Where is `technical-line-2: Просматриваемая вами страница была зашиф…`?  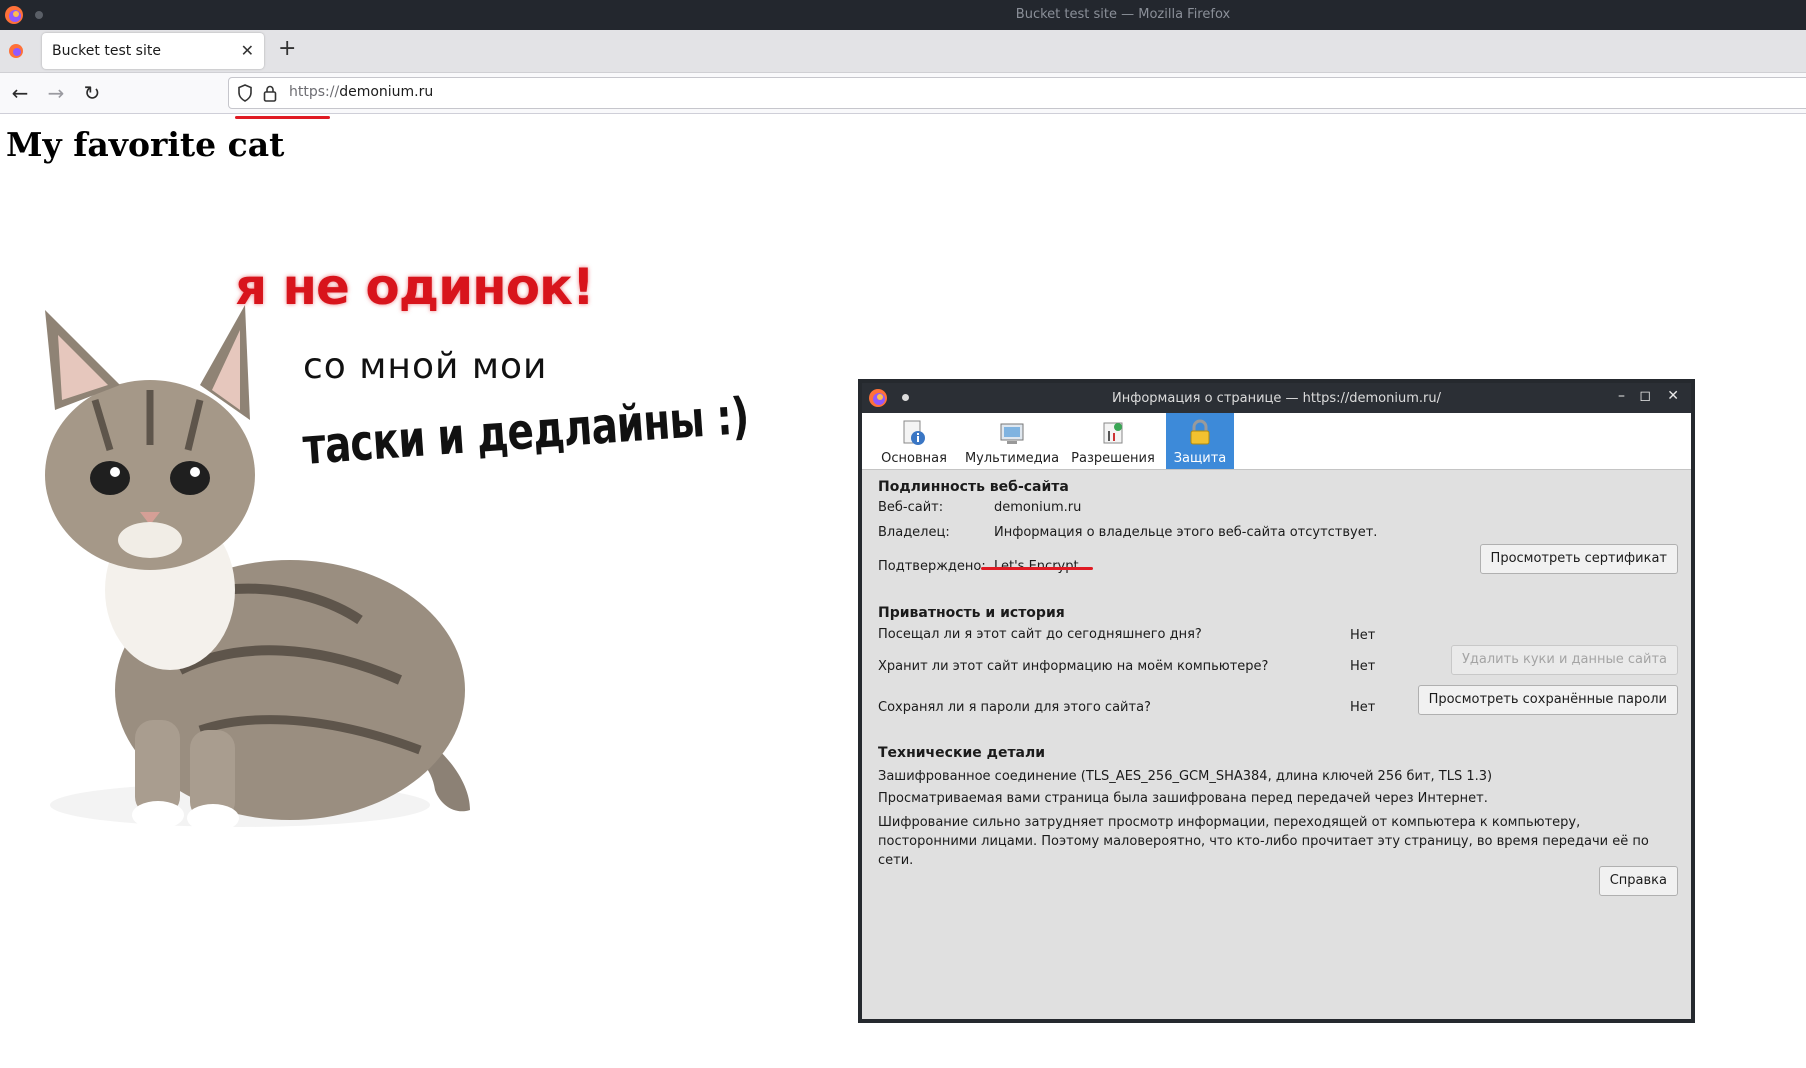
technical-line-2: Просматриваемая вами страница была зашиф… is located at coordinates (1183, 798).